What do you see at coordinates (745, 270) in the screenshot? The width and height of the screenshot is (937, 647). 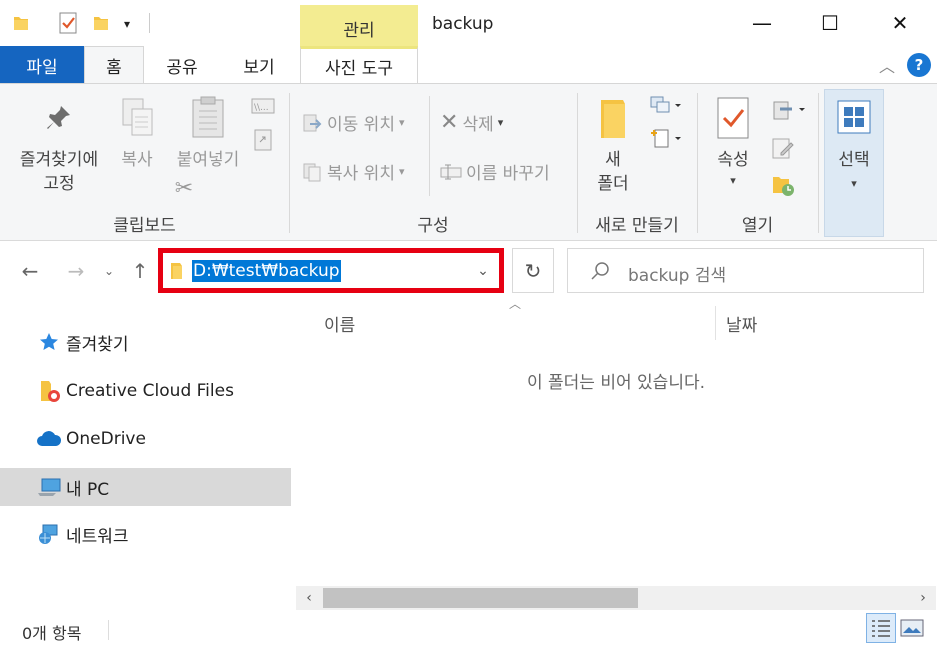 I see `search-box` at bounding box center [745, 270].